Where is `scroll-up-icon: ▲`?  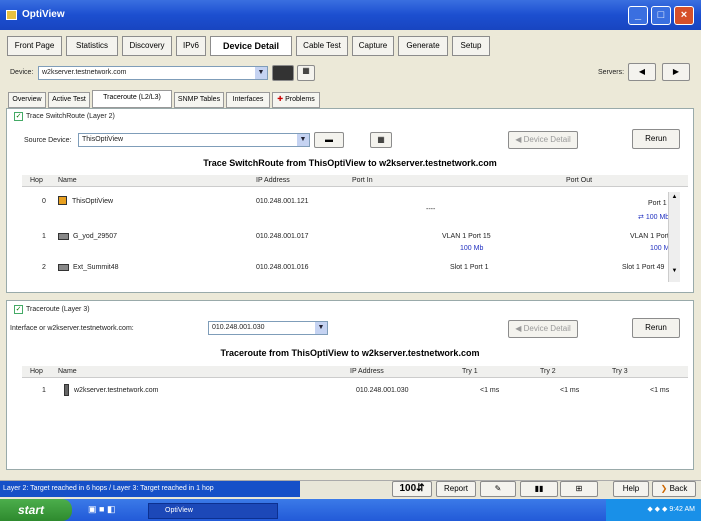
scroll-up-icon: ▲ is located at coordinates (674, 199).